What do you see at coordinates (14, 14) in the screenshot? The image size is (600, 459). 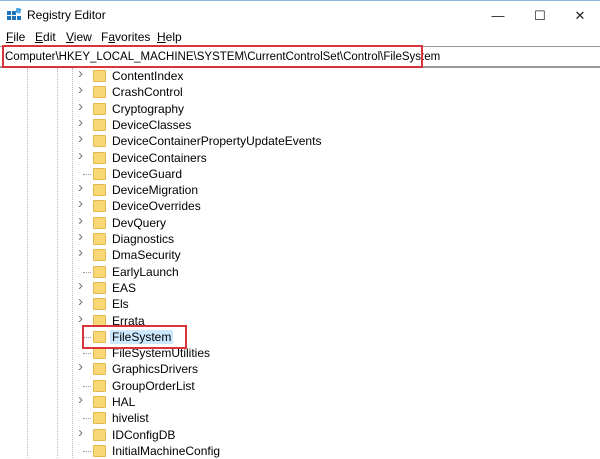 I see `registry-editor-icon` at bounding box center [14, 14].